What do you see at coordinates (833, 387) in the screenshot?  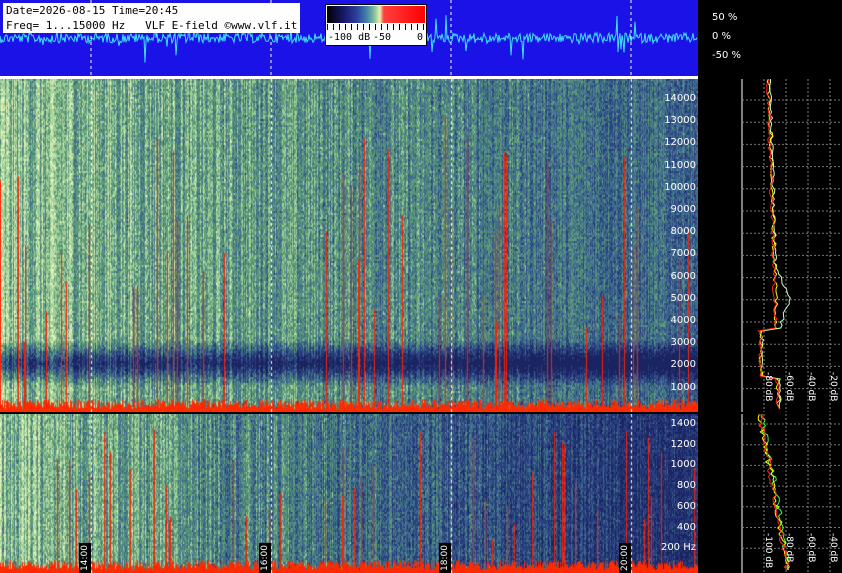 I see `db-tick-label: -20 dB` at bounding box center [833, 387].